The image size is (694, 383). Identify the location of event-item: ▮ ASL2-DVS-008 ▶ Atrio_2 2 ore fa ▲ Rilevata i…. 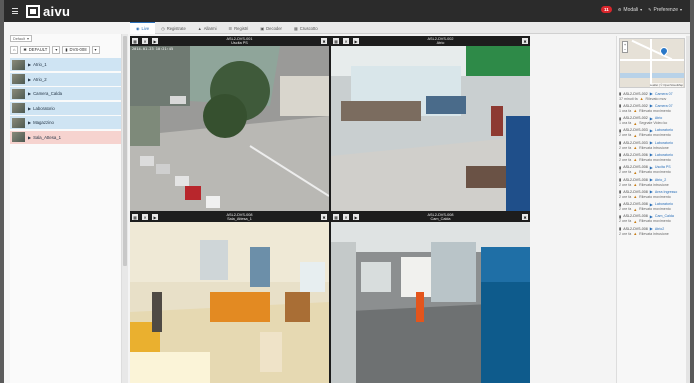
(651, 182).